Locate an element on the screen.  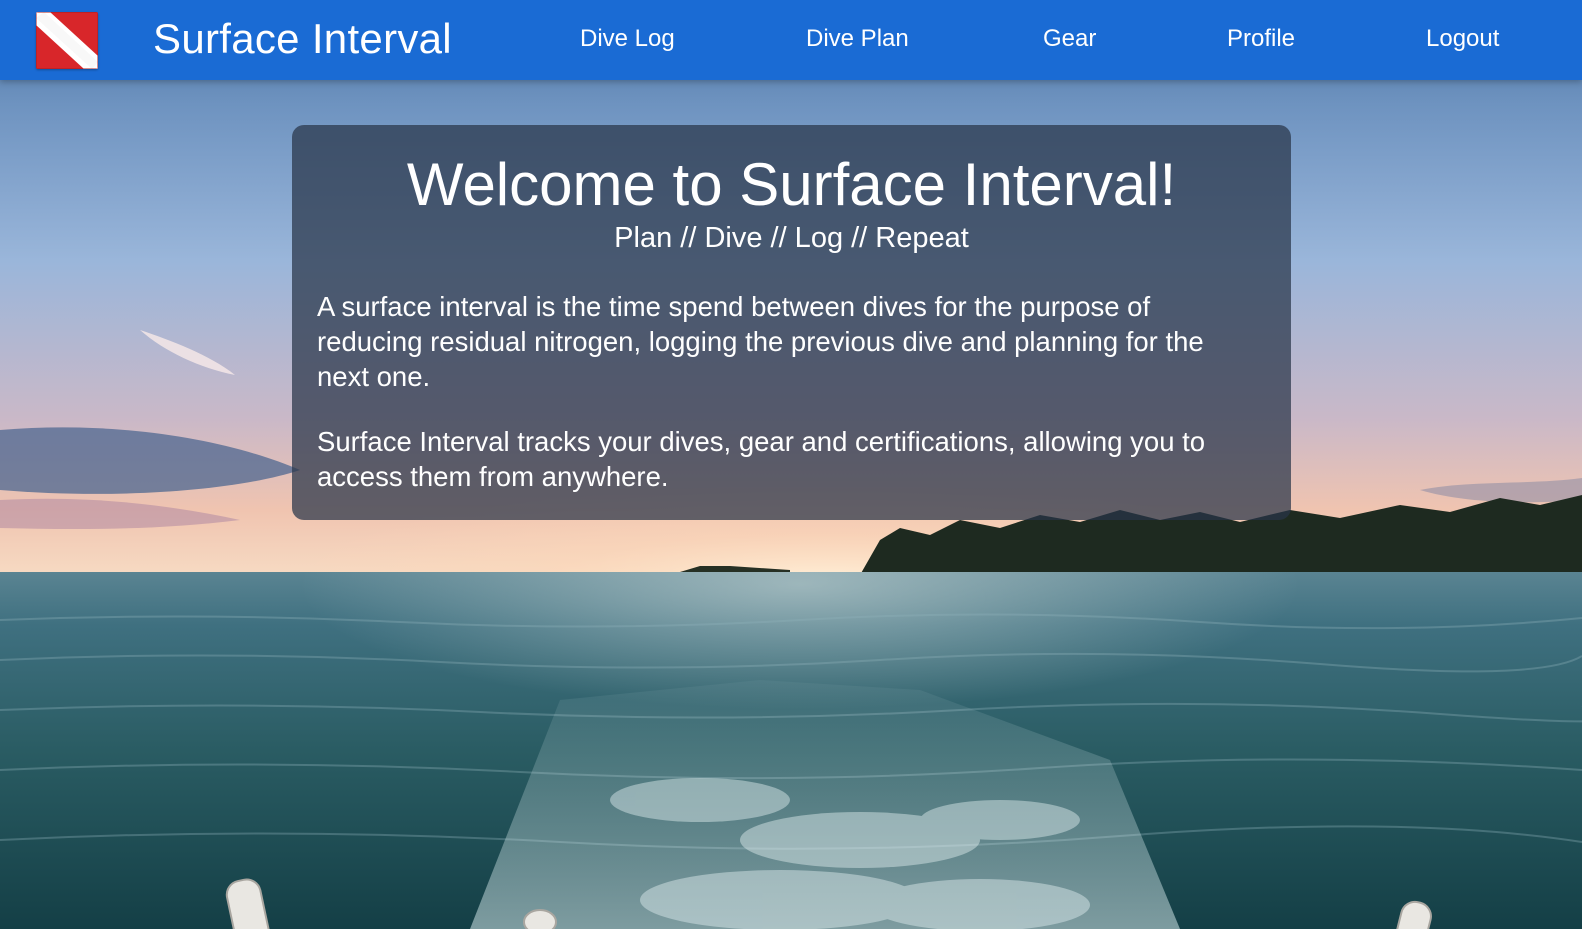
welcome-title: Welcome to Surface Interval! is located at coordinates (791, 184).